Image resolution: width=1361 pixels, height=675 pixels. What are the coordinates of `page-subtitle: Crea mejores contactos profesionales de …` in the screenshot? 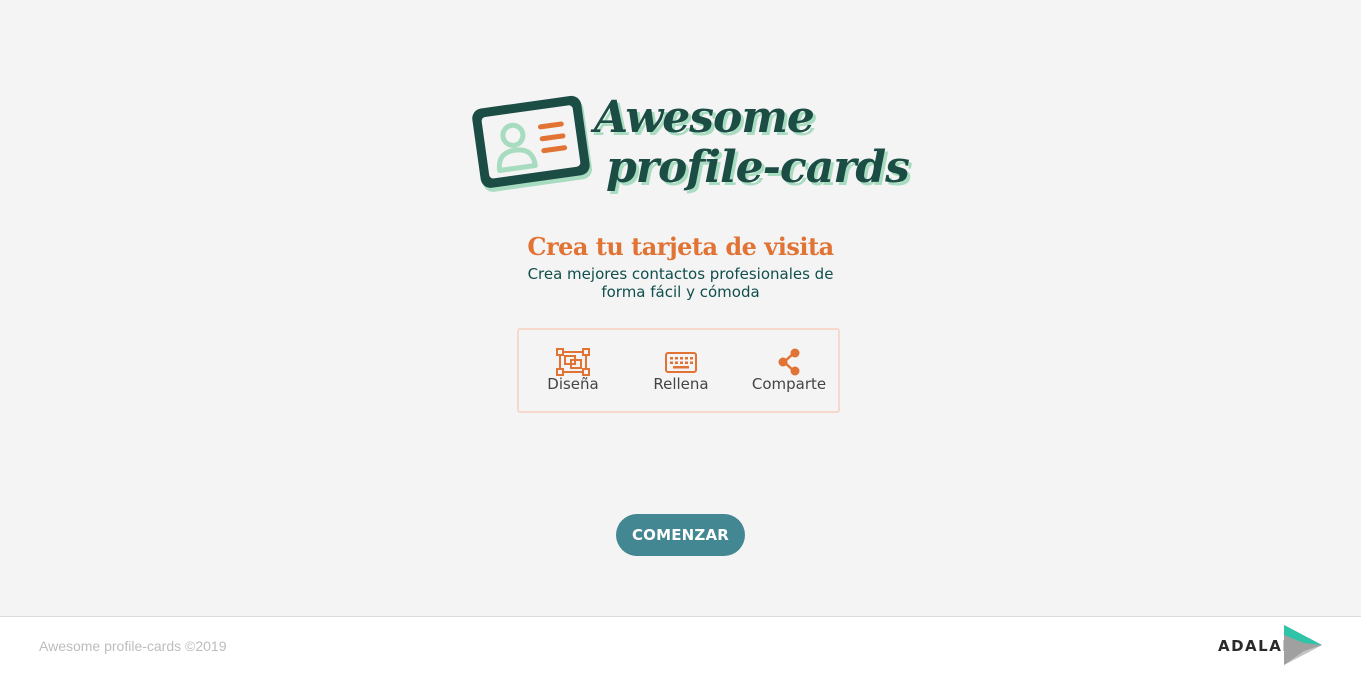 It's located at (680, 283).